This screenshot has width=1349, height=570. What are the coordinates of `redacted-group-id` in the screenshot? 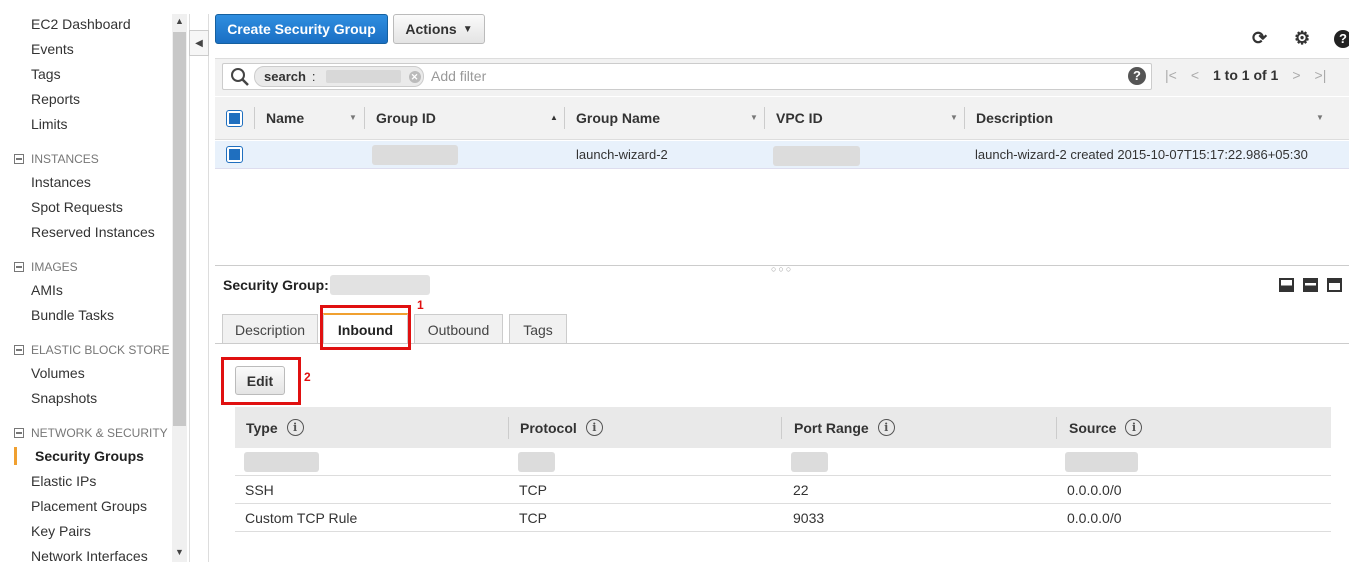 It's located at (415, 155).